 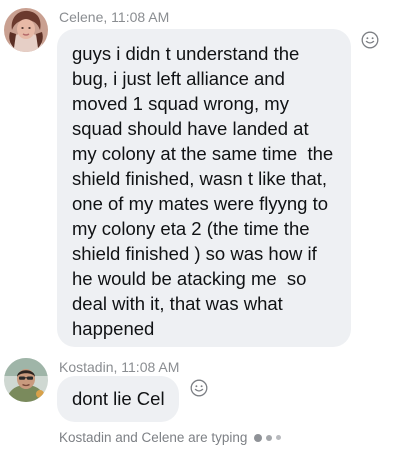 I want to click on message-header: Kostadin, 11:08 AM, so click(x=119, y=367).